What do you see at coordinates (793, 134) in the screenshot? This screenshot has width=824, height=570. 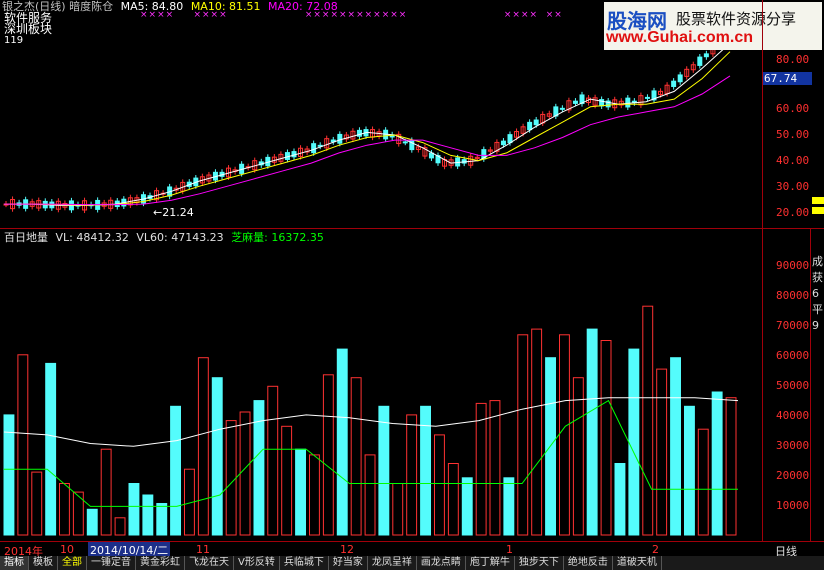 I see `y-tick-50: 50.00` at bounding box center [793, 134].